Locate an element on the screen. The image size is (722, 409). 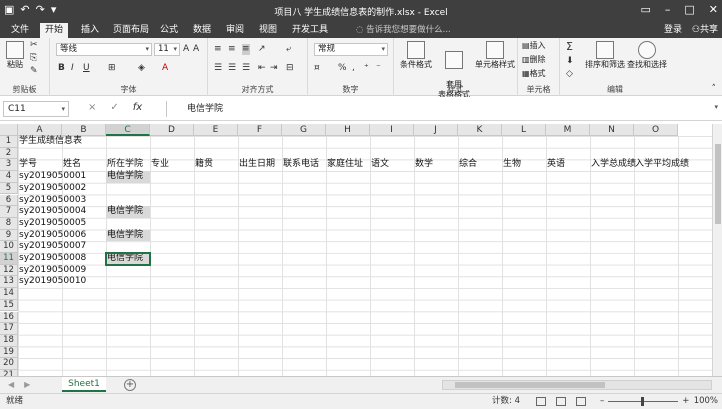
autosum-button: Σ is located at coordinates (569, 46).